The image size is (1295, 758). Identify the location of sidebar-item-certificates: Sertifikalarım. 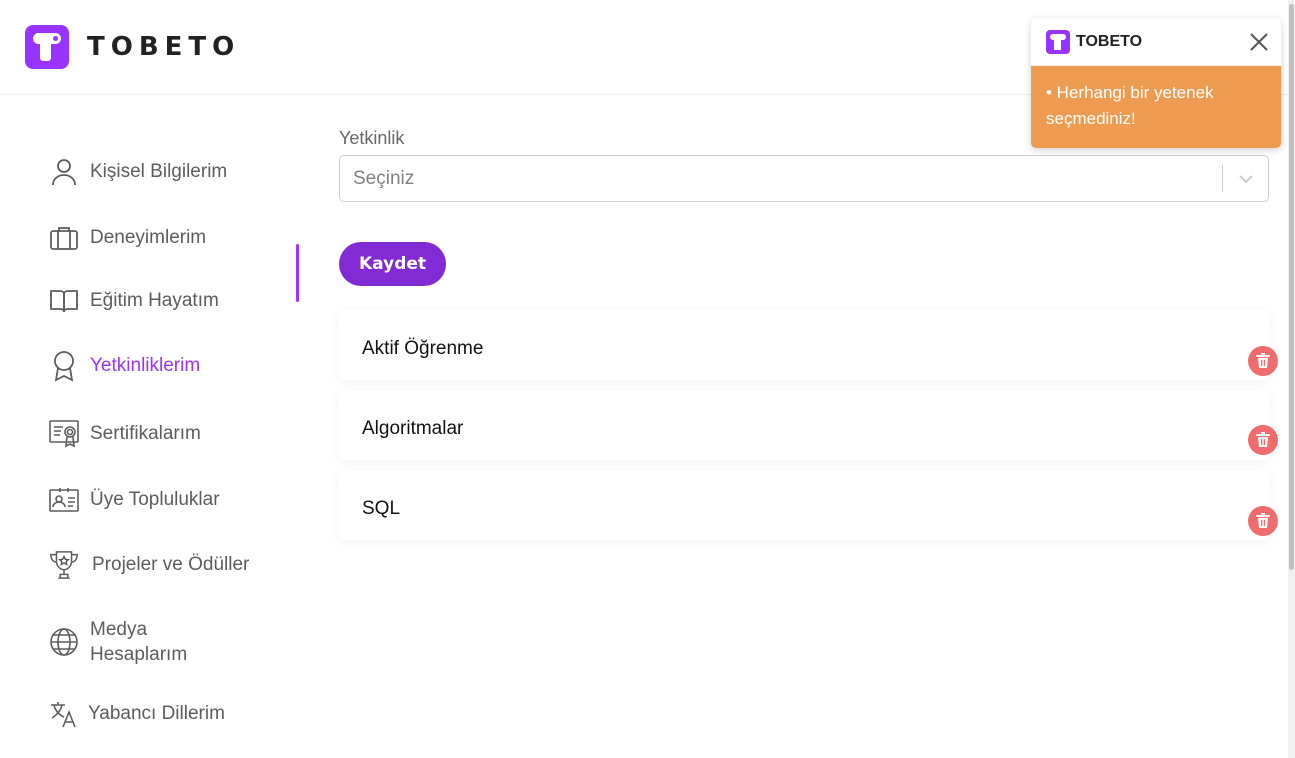
(124, 434).